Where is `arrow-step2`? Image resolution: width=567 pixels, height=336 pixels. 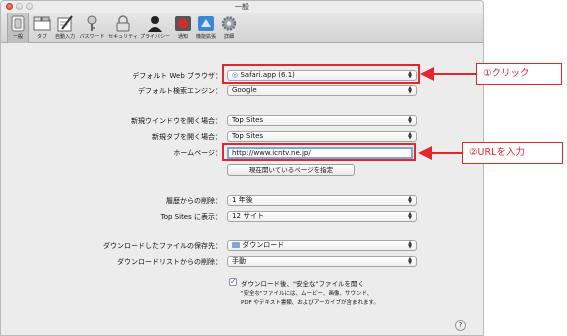 arrow-step2 is located at coordinates (440, 153).